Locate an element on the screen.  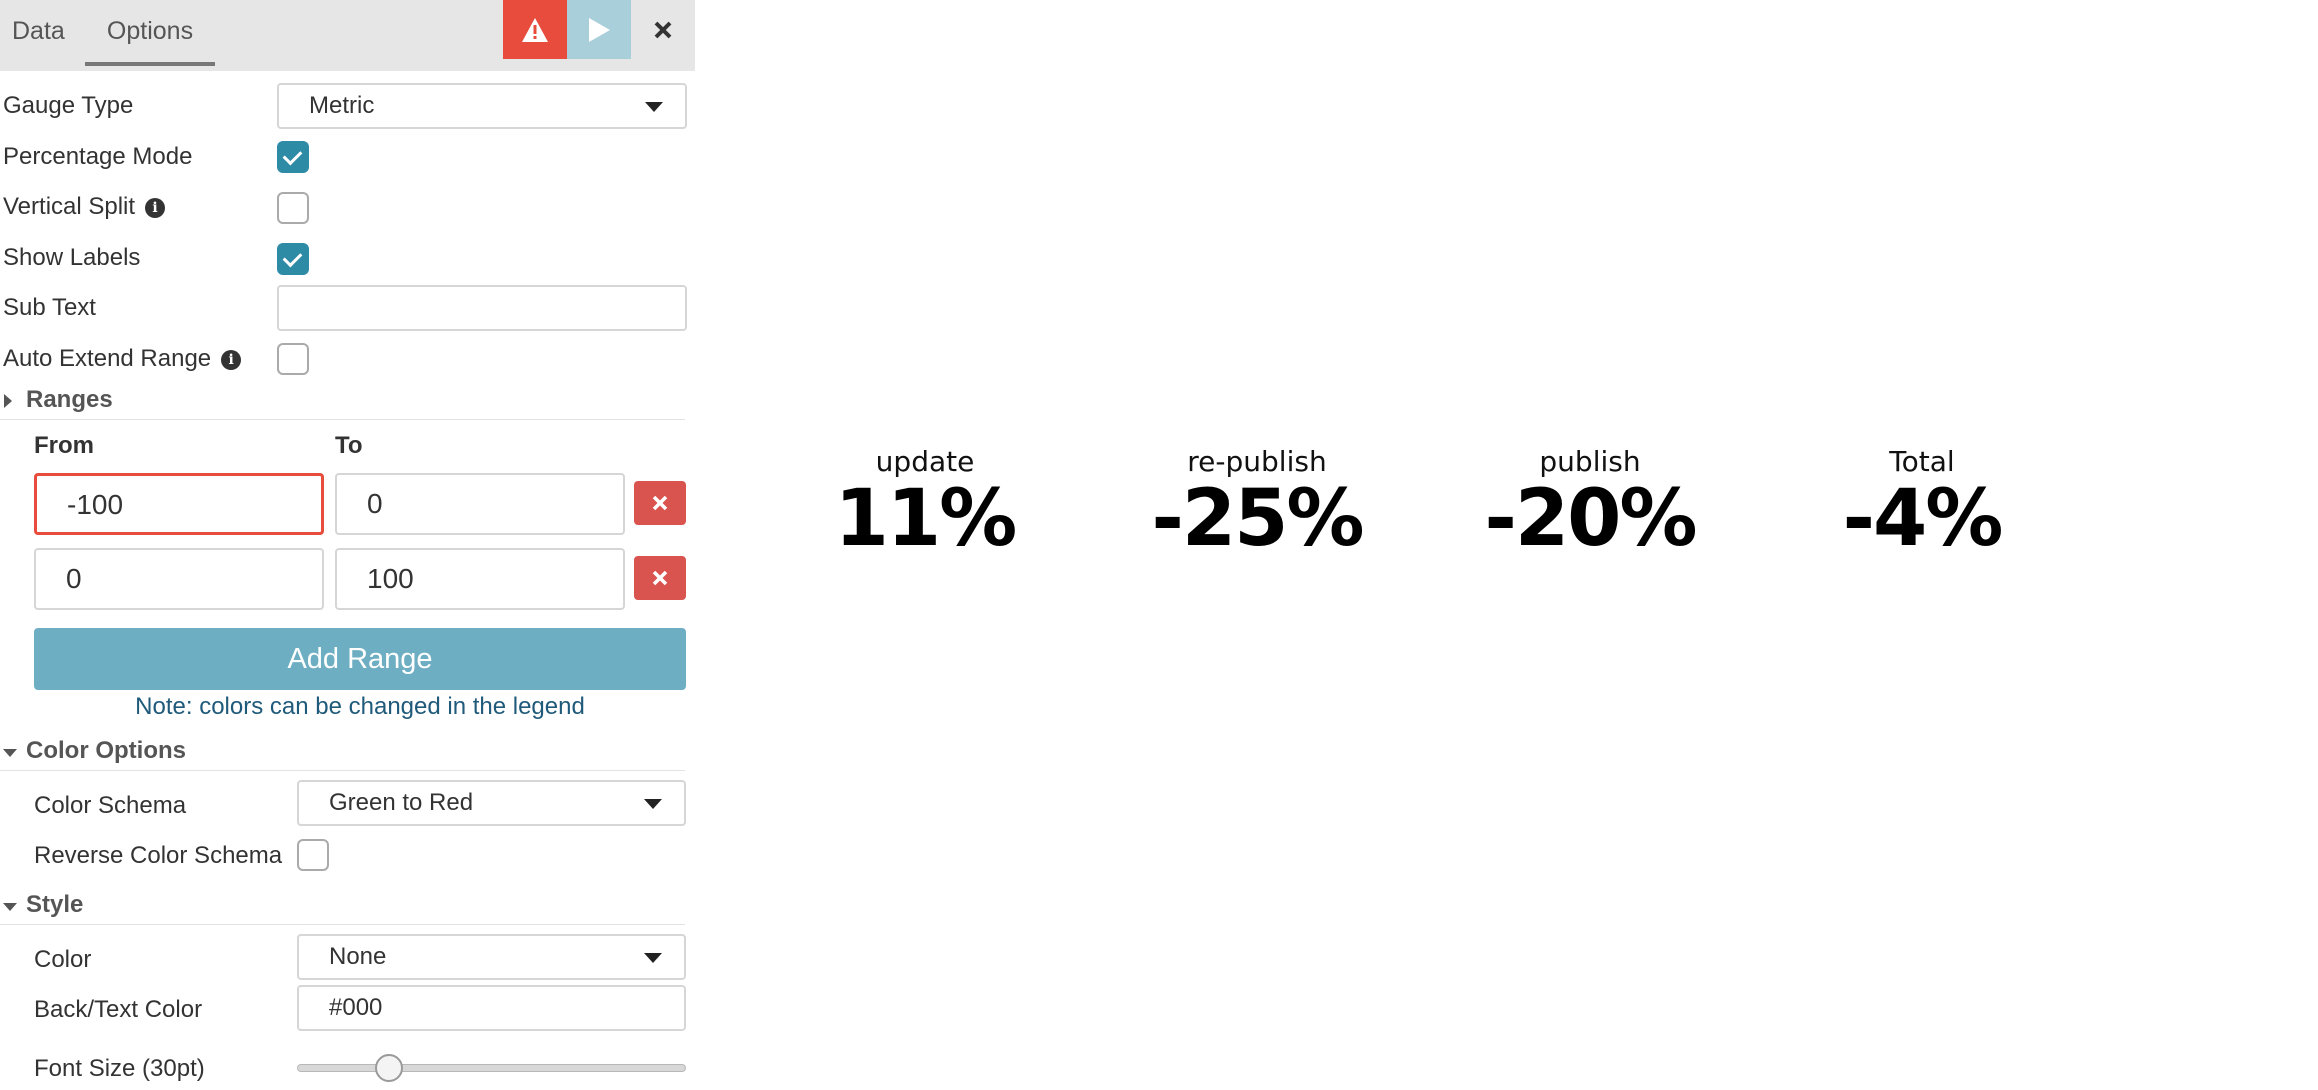
metric-item: update 11% is located at coordinates (925, 502).